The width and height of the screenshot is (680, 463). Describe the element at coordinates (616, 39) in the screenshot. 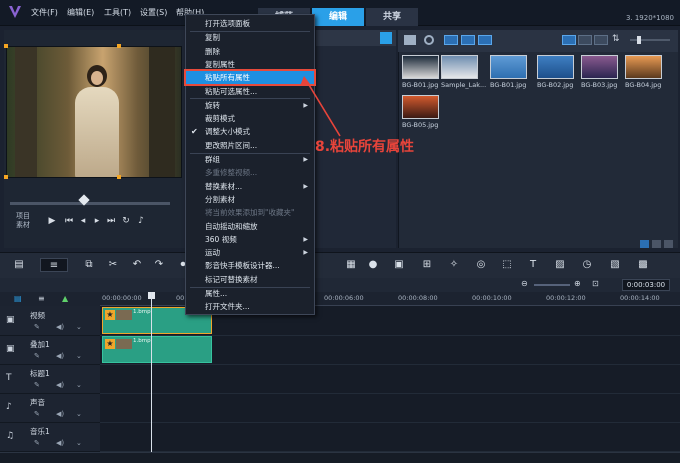

I see `sort-icon: ⇅` at that location.